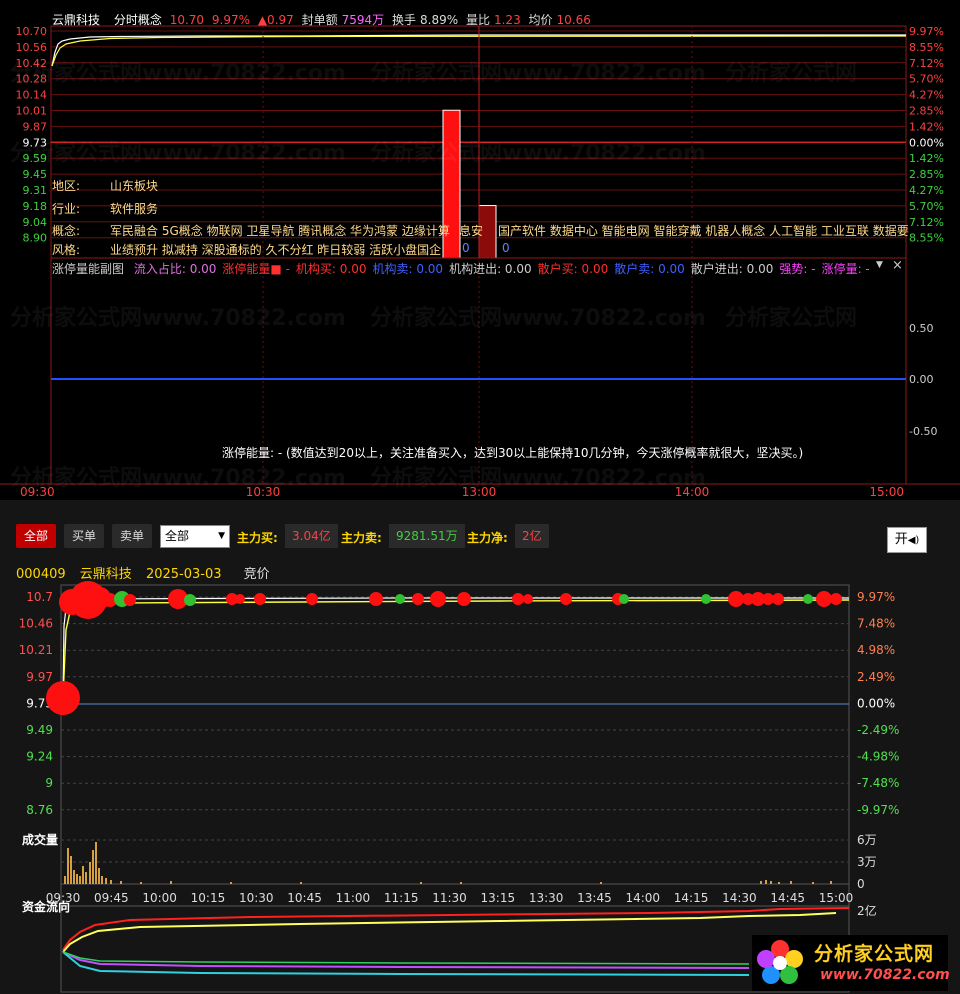 Image resolution: width=960 pixels, height=994 pixels. Describe the element at coordinates (159, 898) in the screenshot. I see `deal-time-tick: 10:00` at that location.